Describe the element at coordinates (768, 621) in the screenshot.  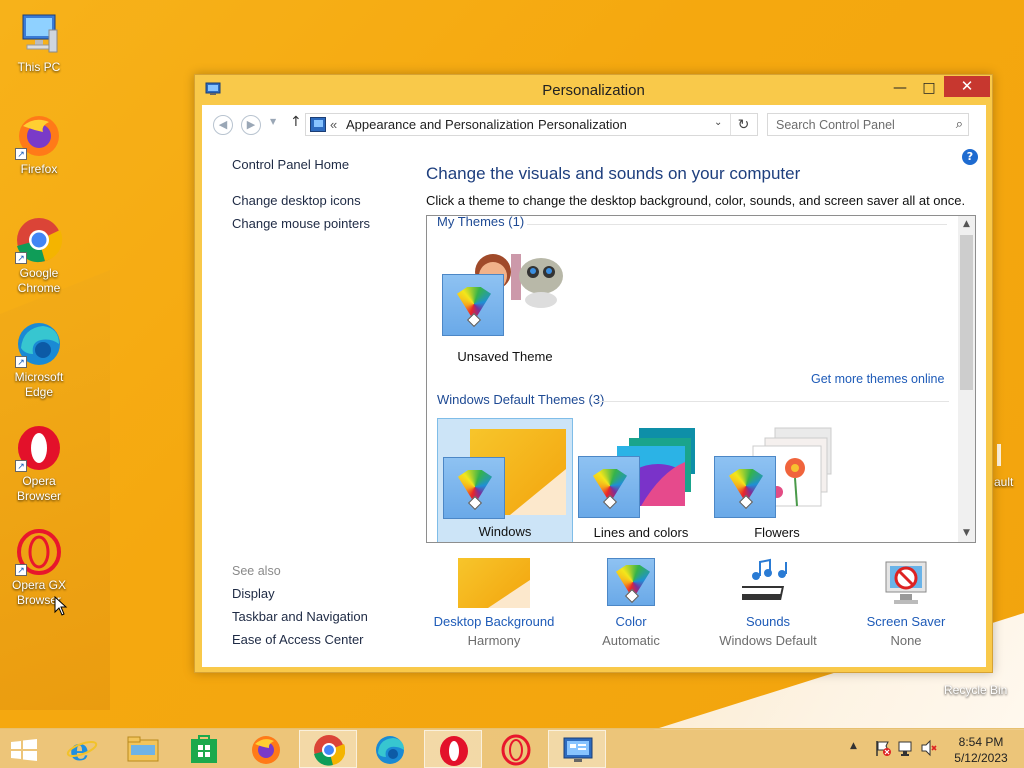
I see `setting-link: Sounds` at that location.